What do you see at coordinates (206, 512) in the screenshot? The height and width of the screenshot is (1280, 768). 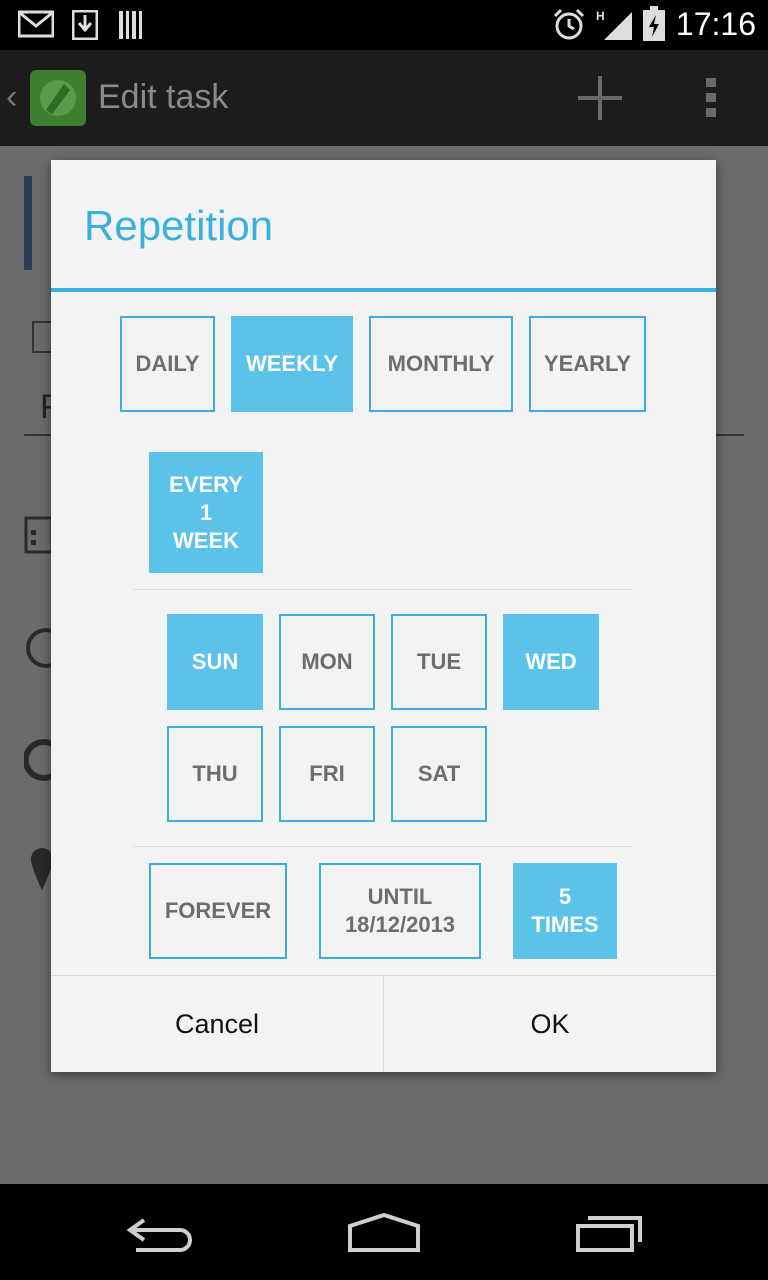 I see `interval-option: EVERY 1 WEEK` at bounding box center [206, 512].